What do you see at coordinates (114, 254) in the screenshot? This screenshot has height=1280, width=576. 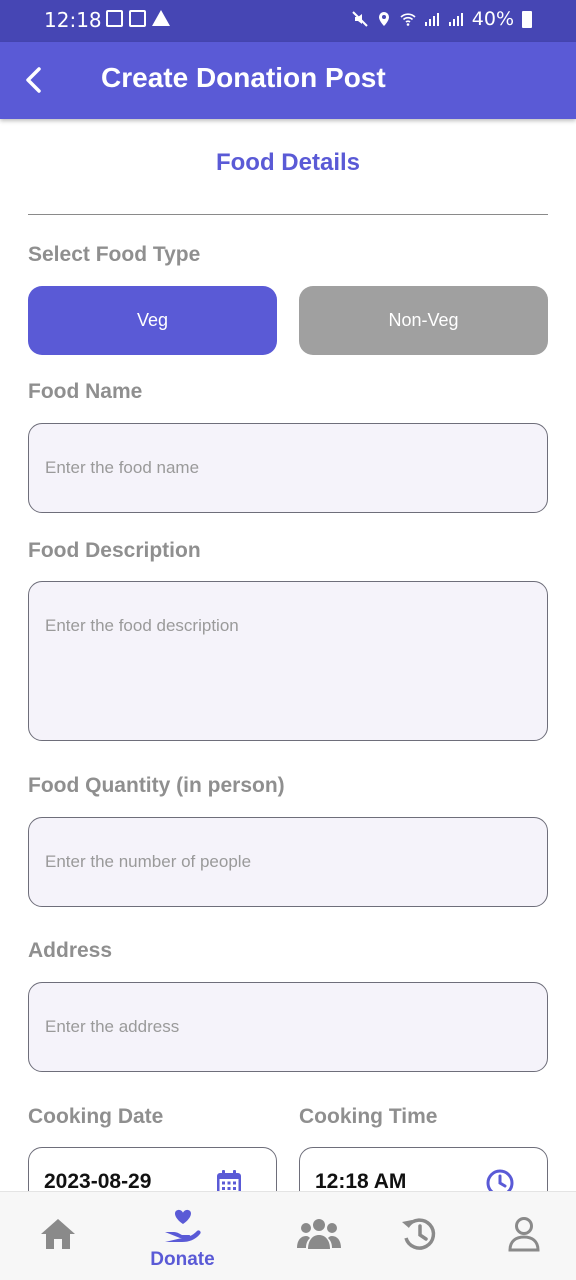 I see `food-type-label: Select Food Type` at bounding box center [114, 254].